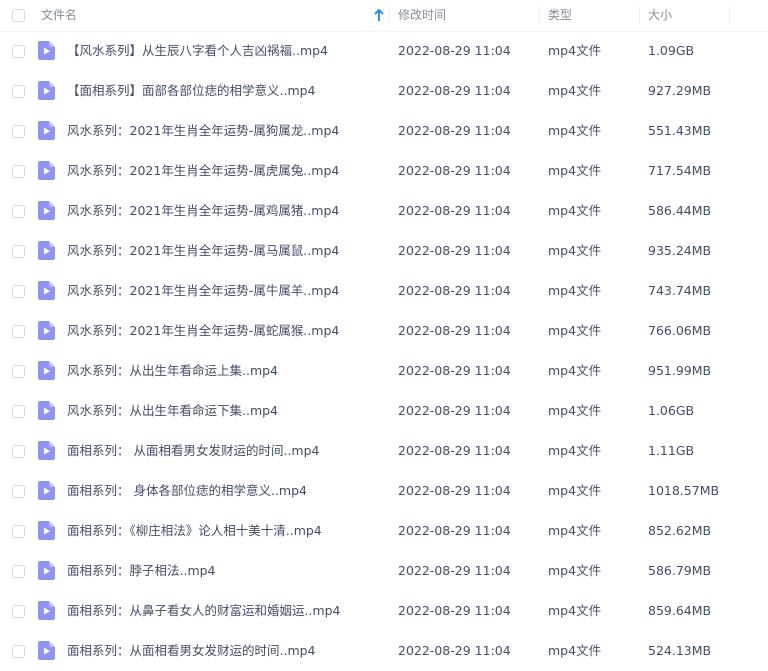 The width and height of the screenshot is (768, 671). What do you see at coordinates (203, 171) in the screenshot?
I see `file-name: 风水系列：2021年生肖全年运势-属虎属兔..mp4` at bounding box center [203, 171].